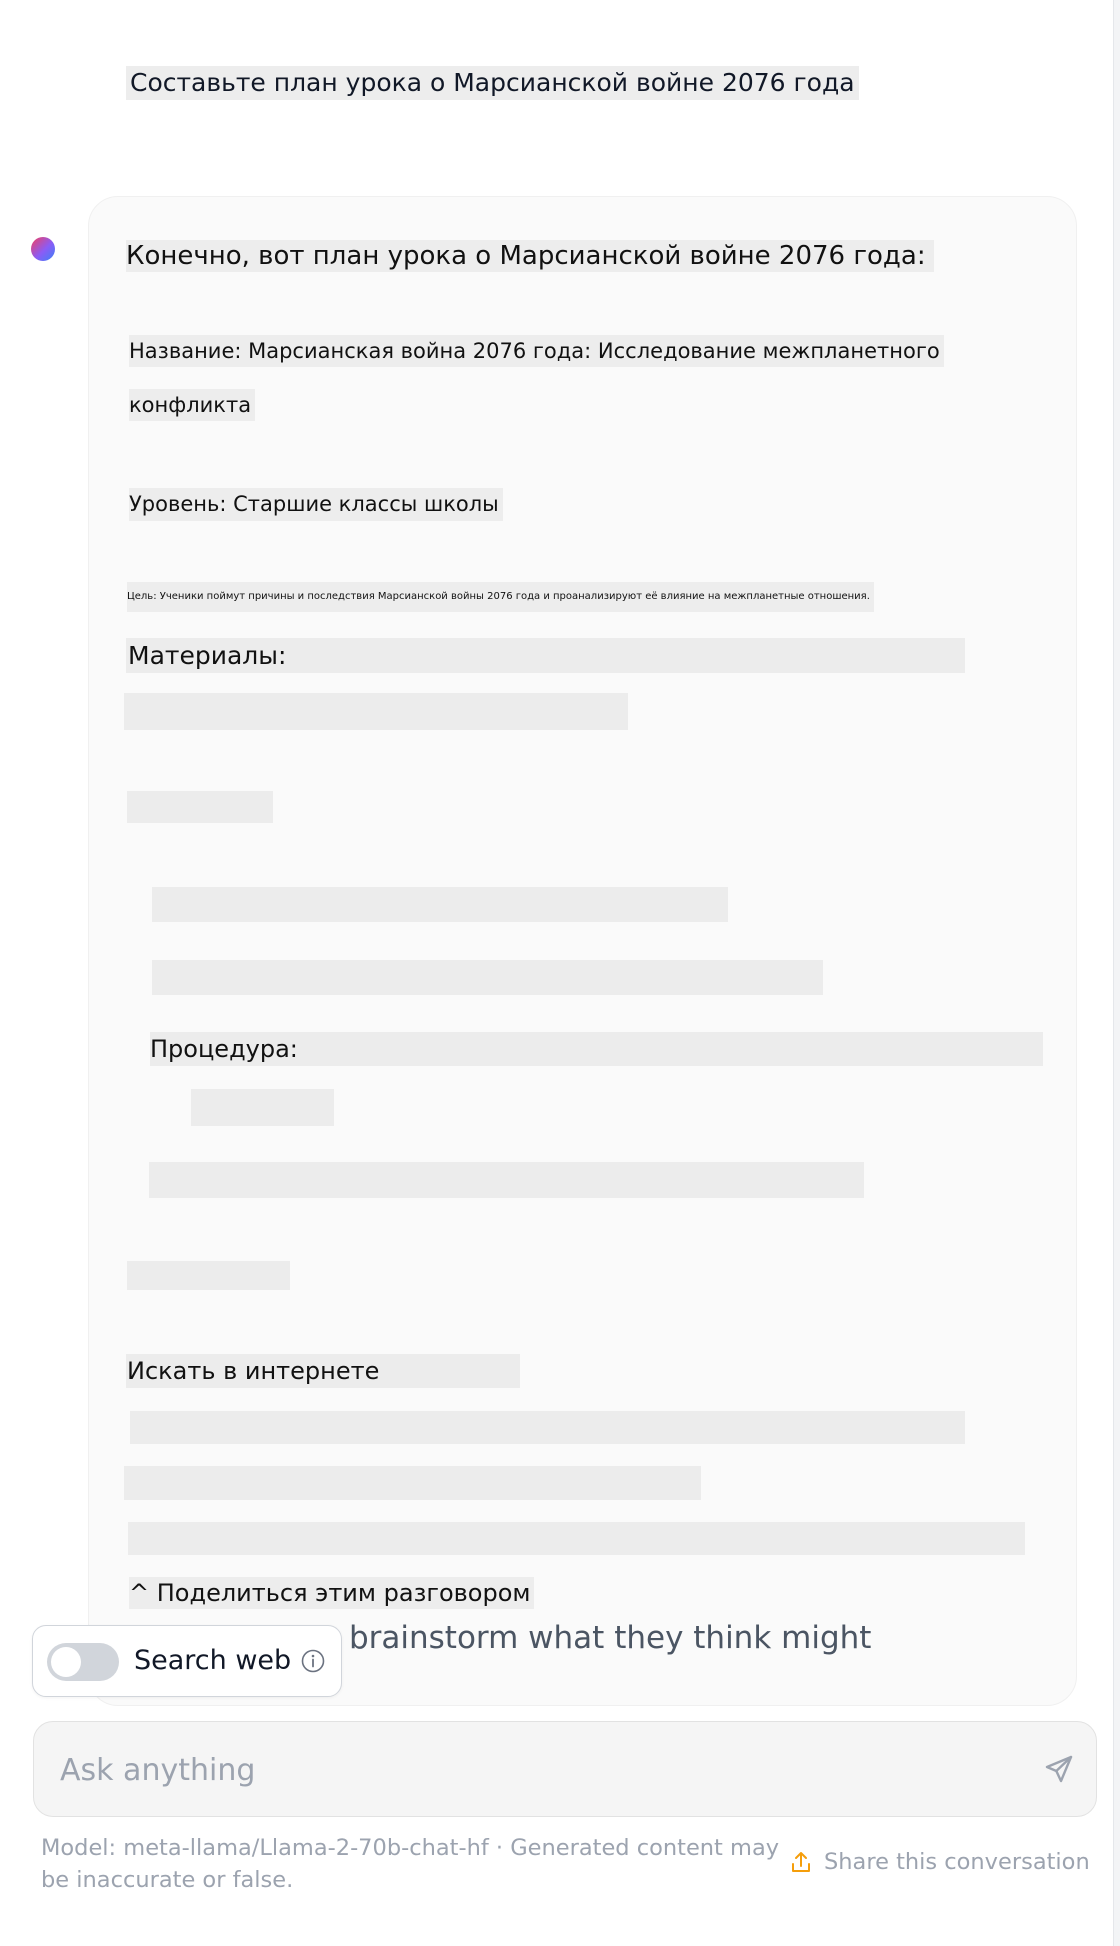 The height and width of the screenshot is (1946, 1120). What do you see at coordinates (213, 1660) in the screenshot?
I see `search-web-label: Search web` at bounding box center [213, 1660].